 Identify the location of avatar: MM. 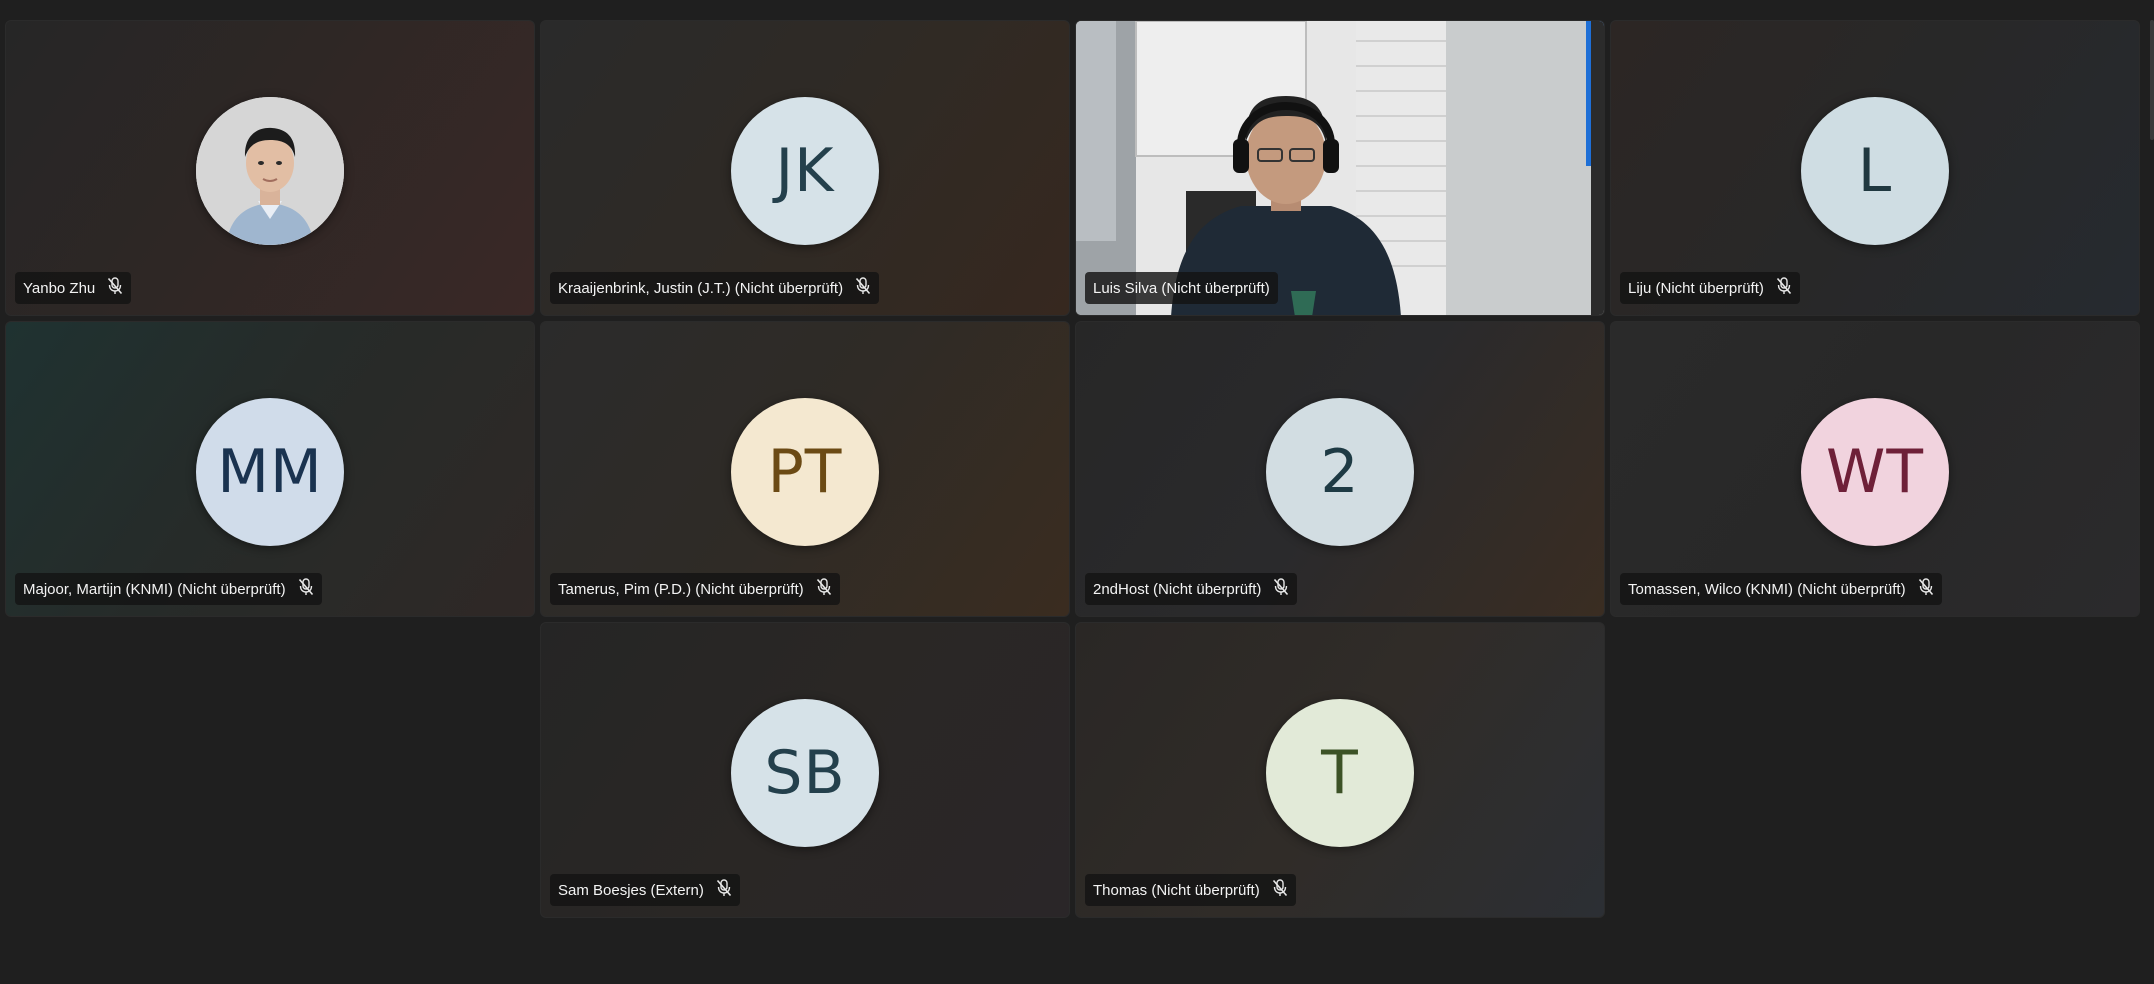
(270, 472).